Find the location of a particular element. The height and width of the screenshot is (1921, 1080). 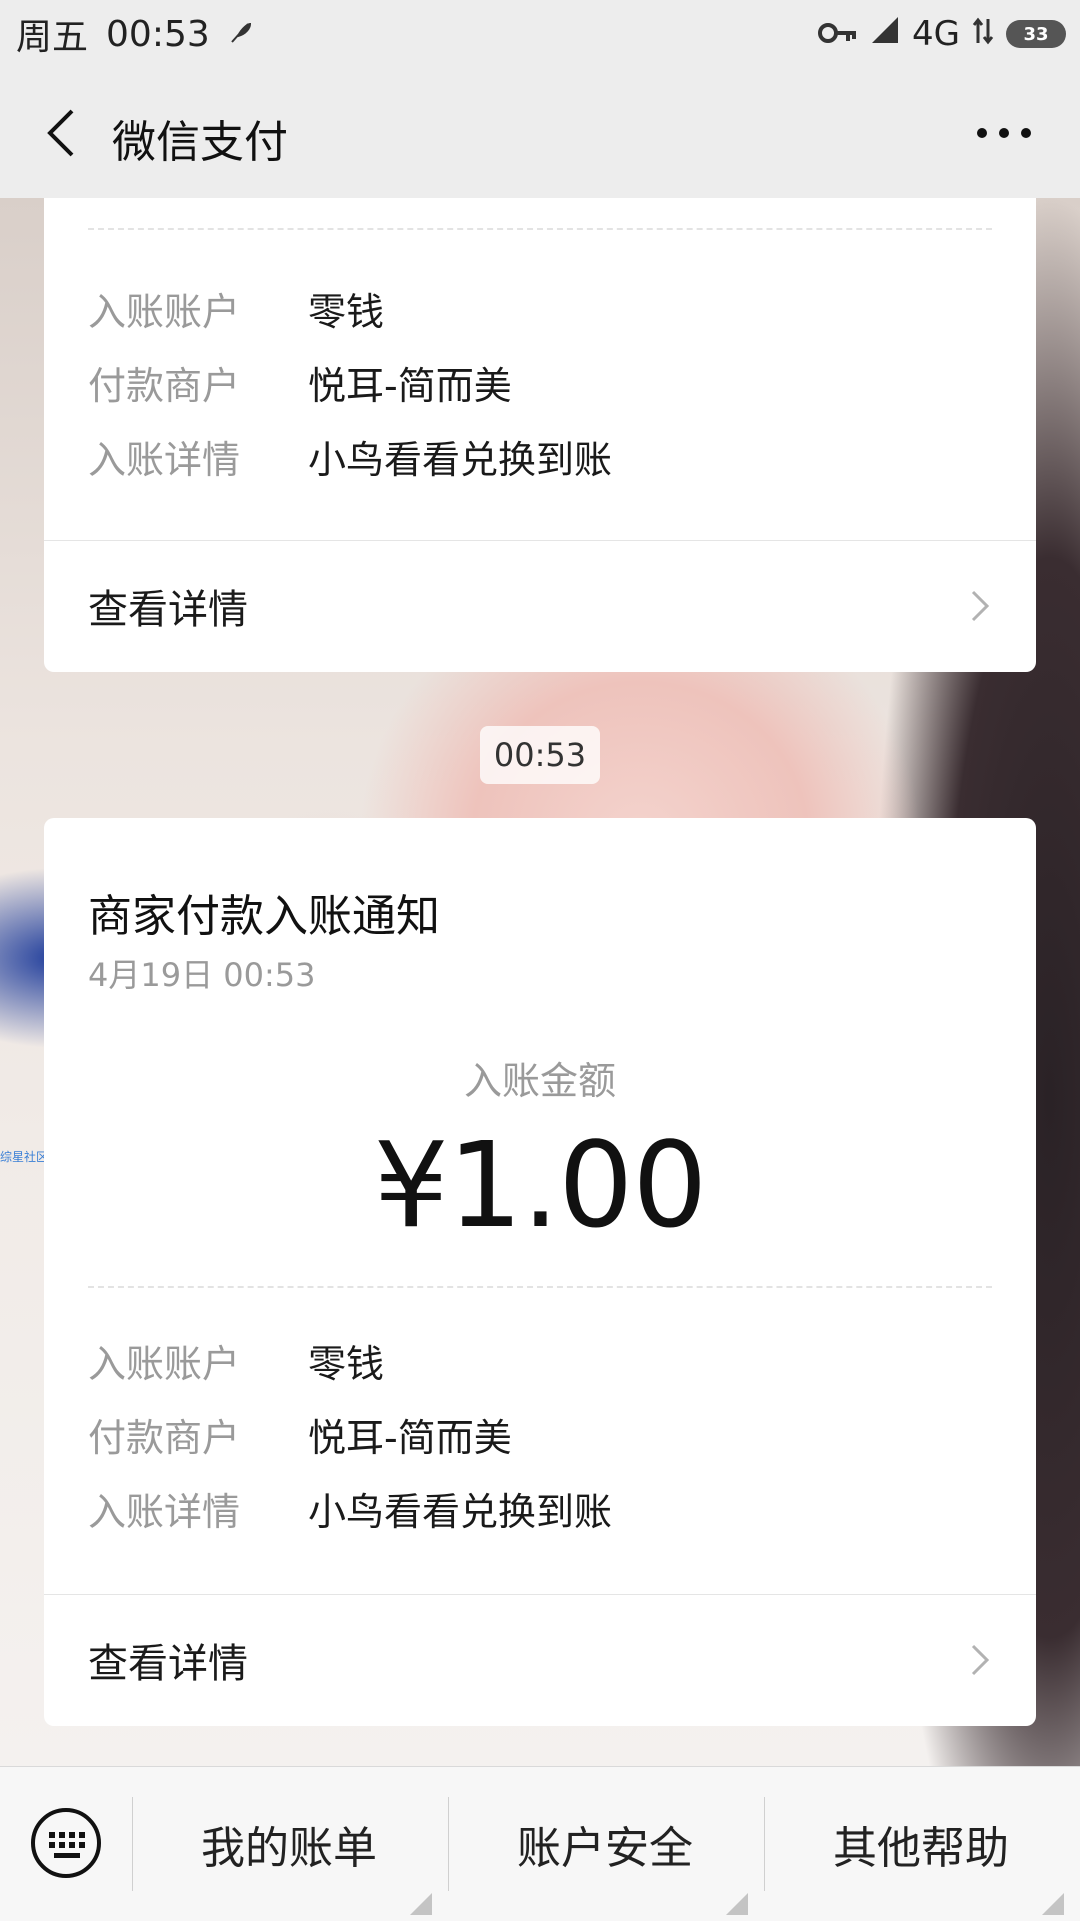

status-left: 周五 00:53 is located at coordinates (135, 34).